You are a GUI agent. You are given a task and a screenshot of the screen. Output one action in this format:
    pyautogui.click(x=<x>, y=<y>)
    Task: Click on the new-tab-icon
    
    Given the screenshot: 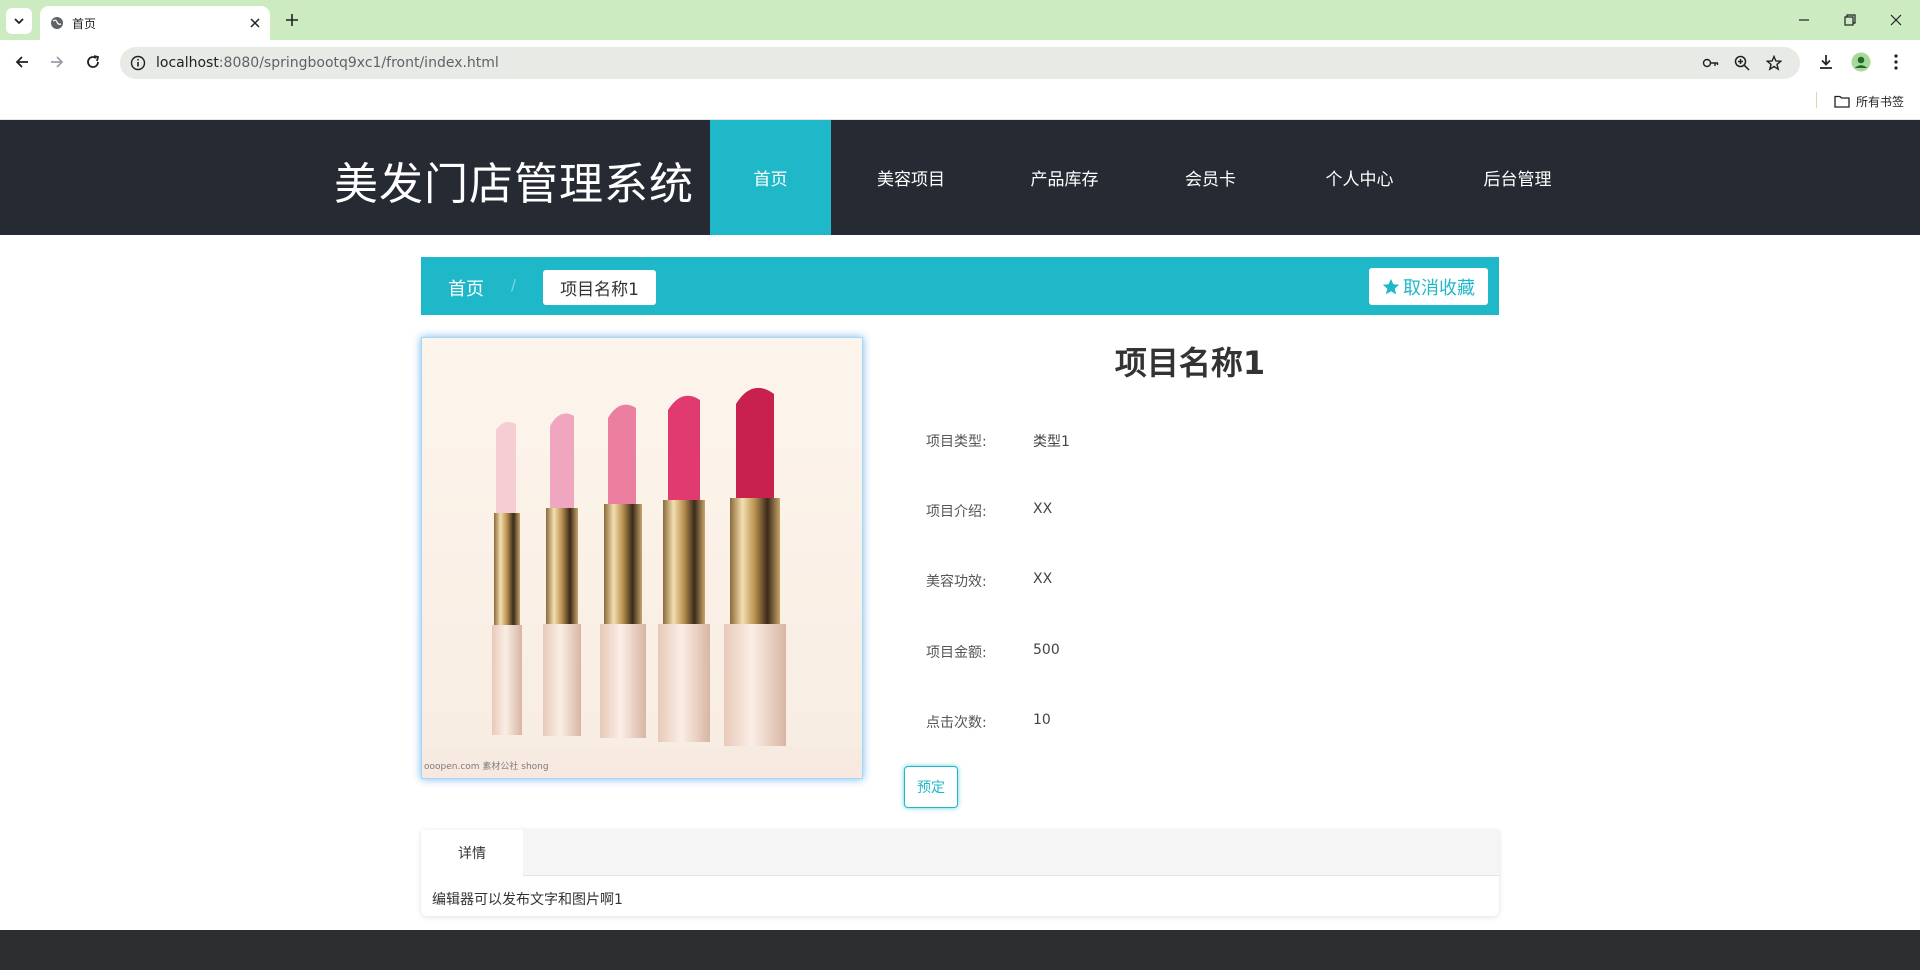 What is the action you would take?
    pyautogui.click(x=292, y=20)
    